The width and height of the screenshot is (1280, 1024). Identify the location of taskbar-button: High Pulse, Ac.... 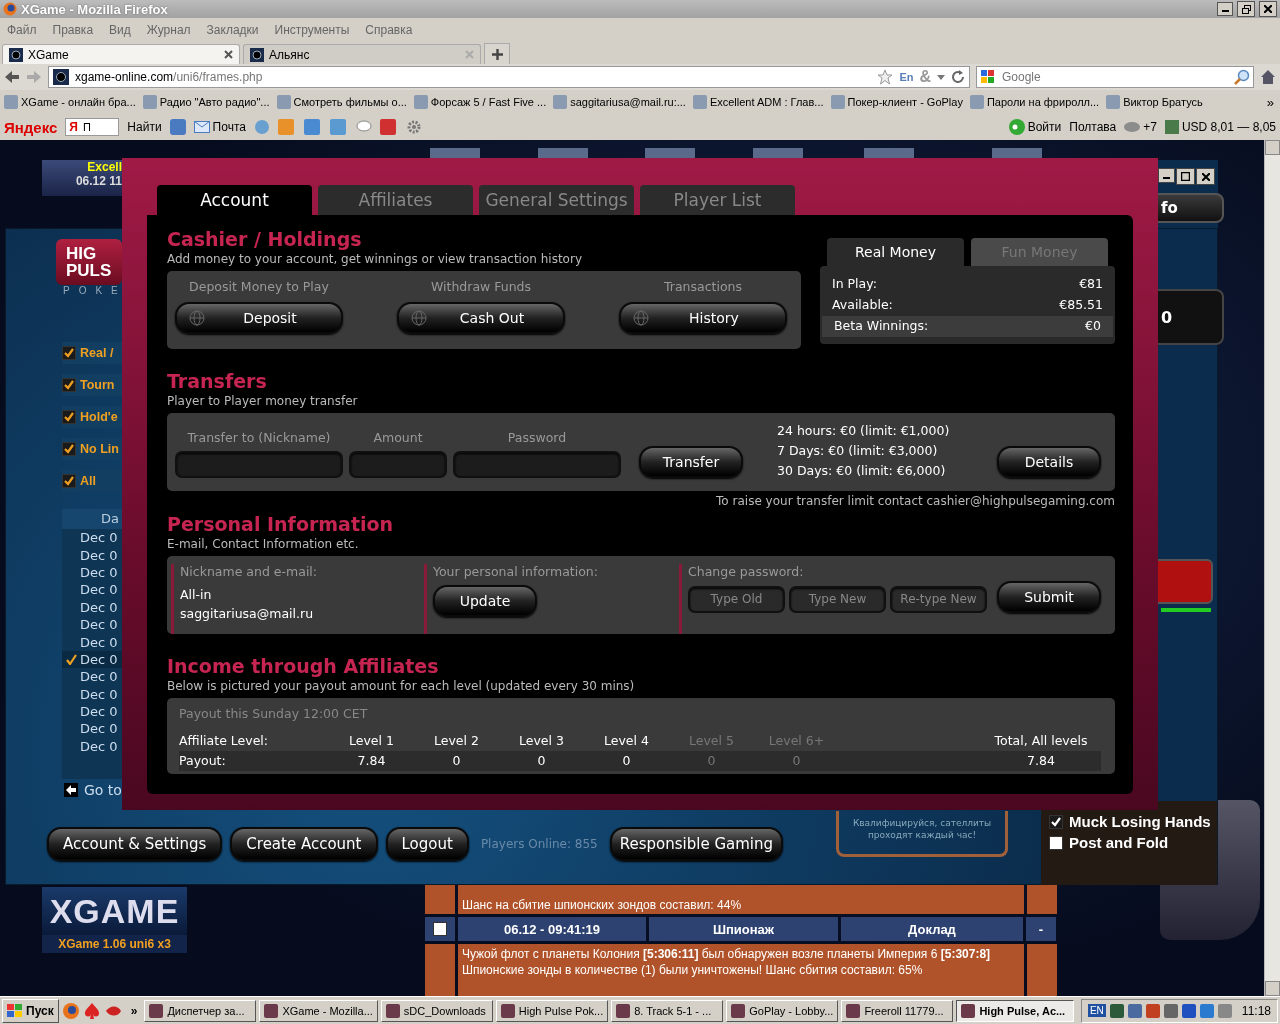
(1015, 1010).